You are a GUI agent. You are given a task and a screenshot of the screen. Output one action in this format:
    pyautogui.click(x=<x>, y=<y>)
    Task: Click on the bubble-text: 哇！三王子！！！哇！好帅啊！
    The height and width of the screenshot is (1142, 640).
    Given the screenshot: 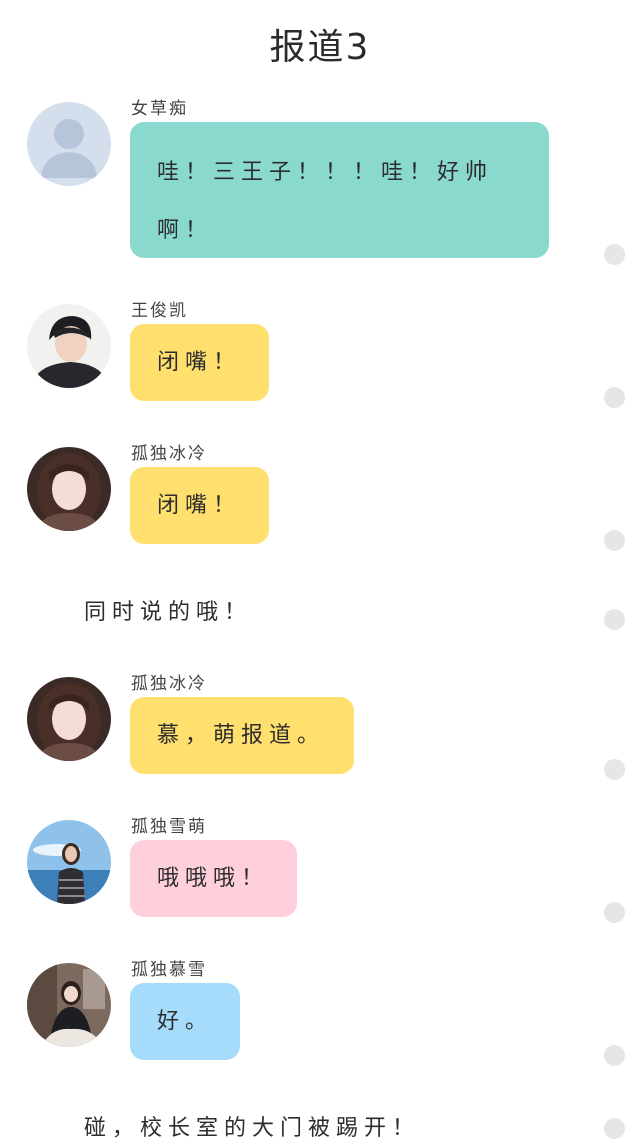 What is the action you would take?
    pyautogui.click(x=325, y=201)
    